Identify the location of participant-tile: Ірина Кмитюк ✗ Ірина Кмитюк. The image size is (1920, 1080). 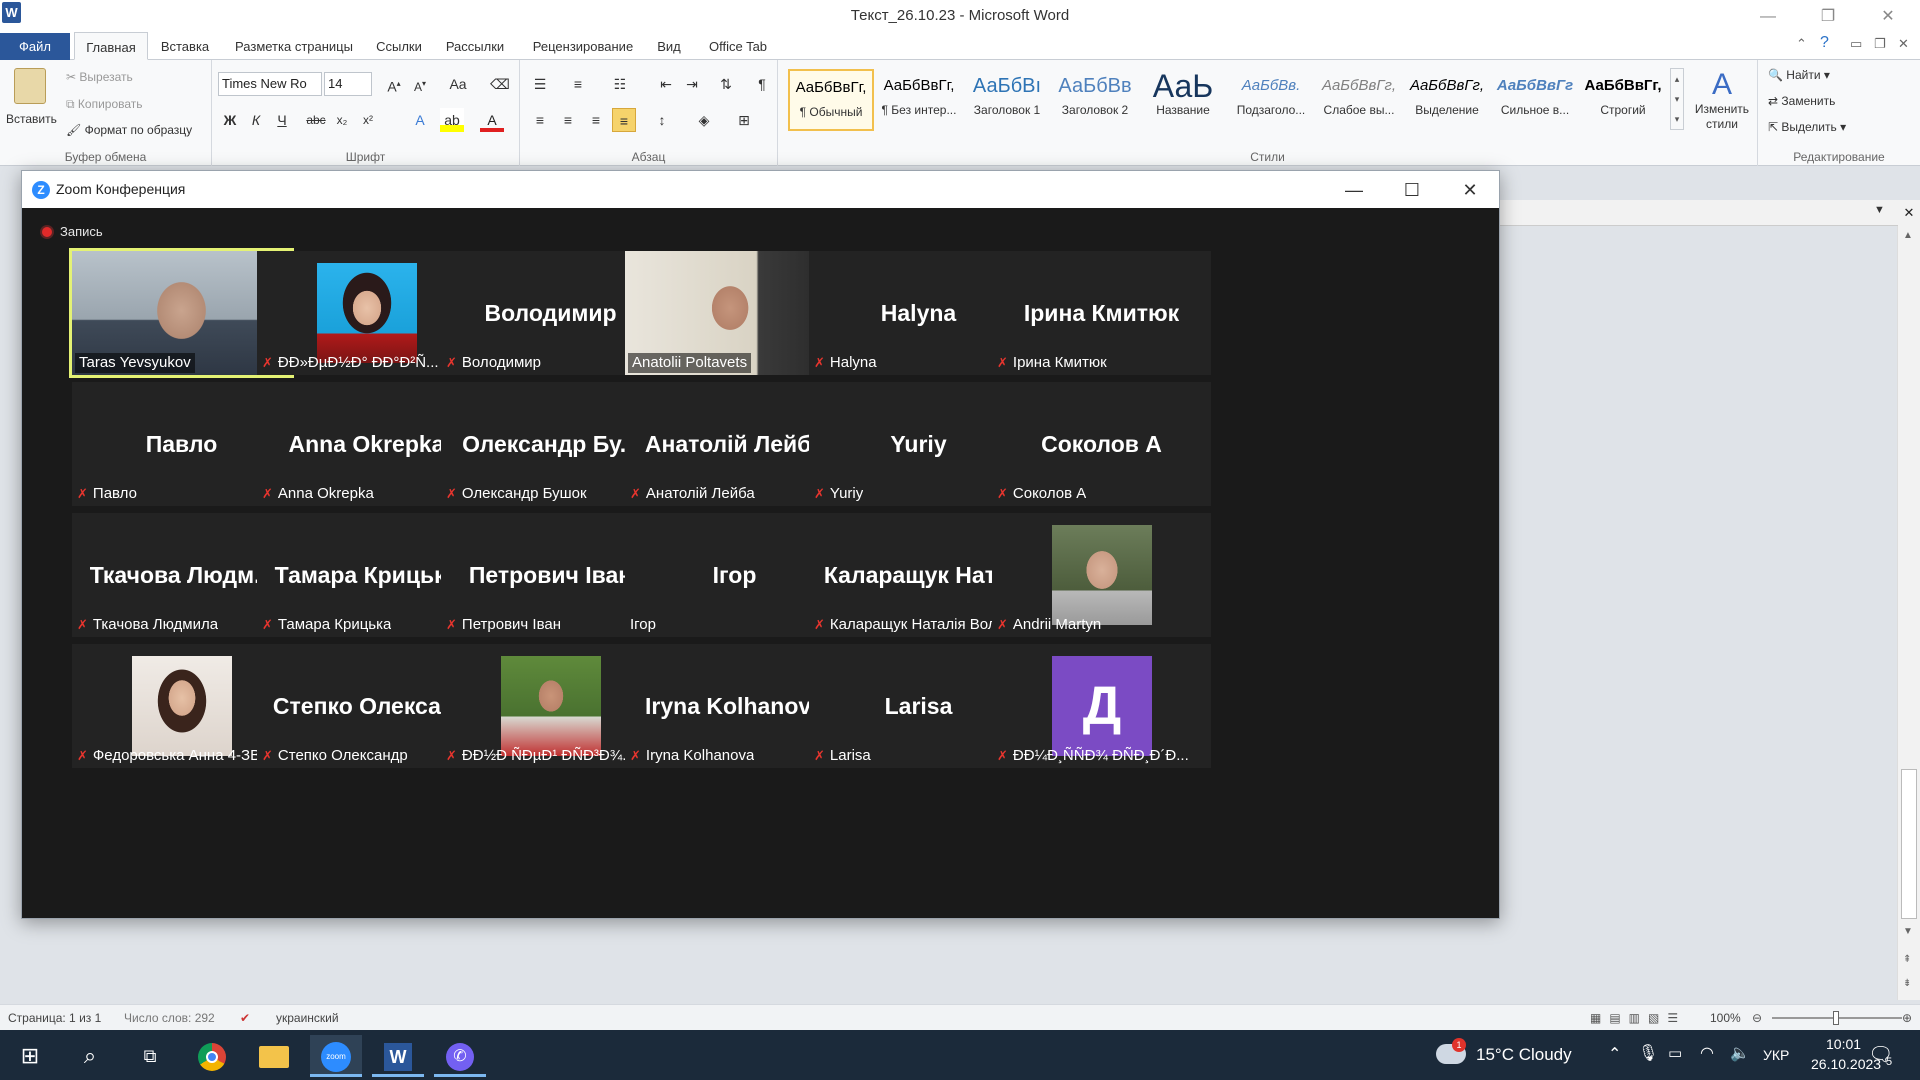
(1101, 313).